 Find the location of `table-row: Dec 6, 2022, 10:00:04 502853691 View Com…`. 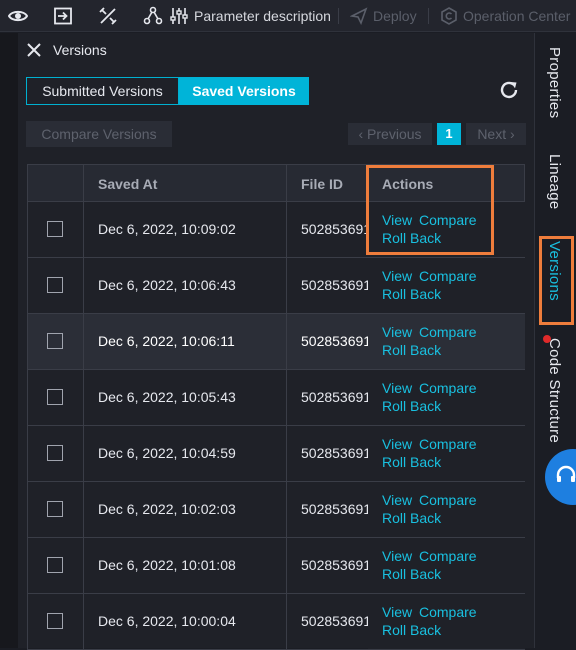

table-row: Dec 6, 2022, 10:00:04 502853691 View Com… is located at coordinates (276, 622).